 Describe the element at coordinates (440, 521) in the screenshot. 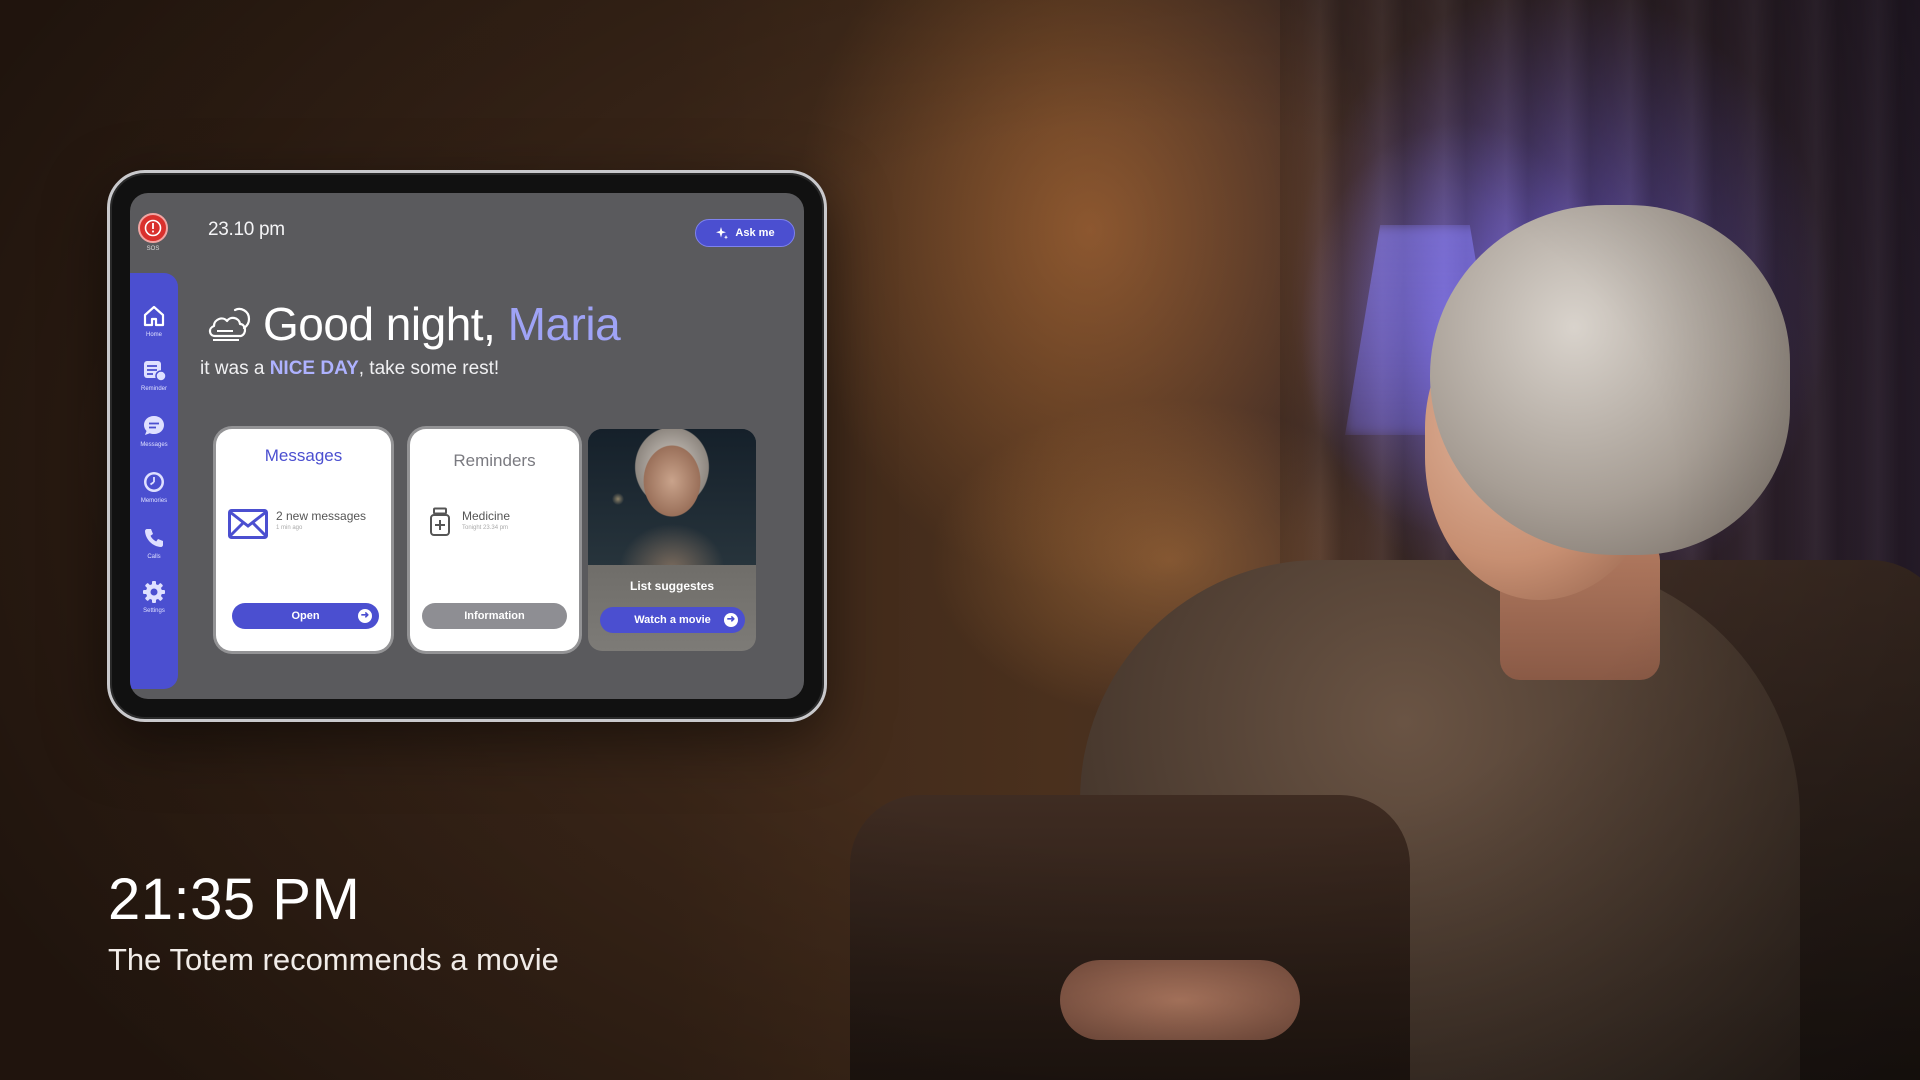

I see `medicine-icon` at that location.